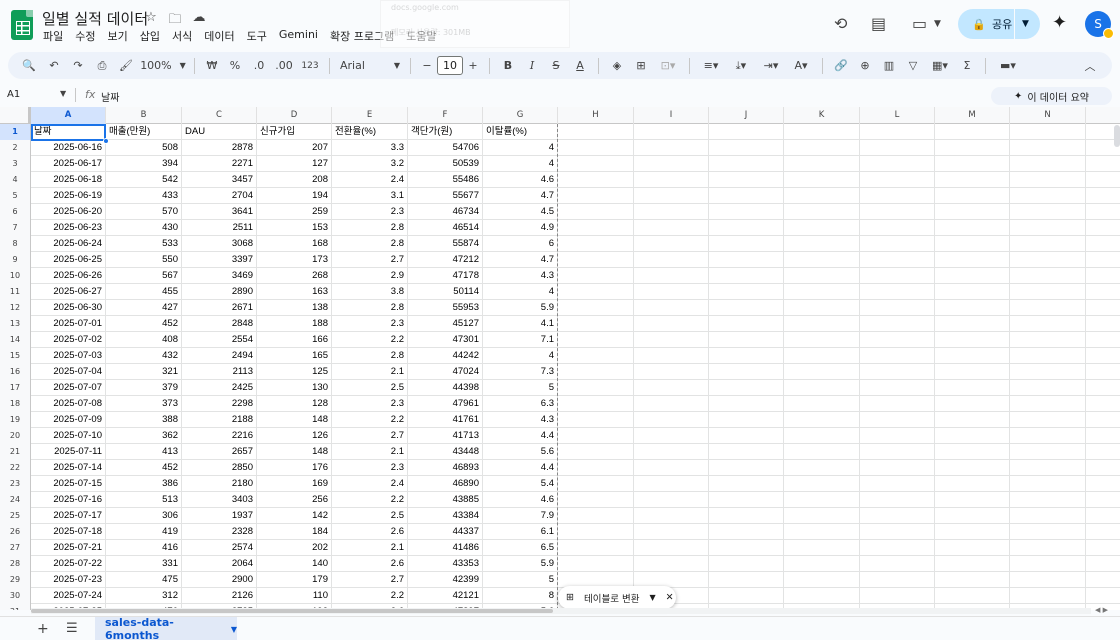 The width and height of the screenshot is (1120, 640). Describe the element at coordinates (219, 468) in the screenshot. I see `grid-cell: 2850` at that location.